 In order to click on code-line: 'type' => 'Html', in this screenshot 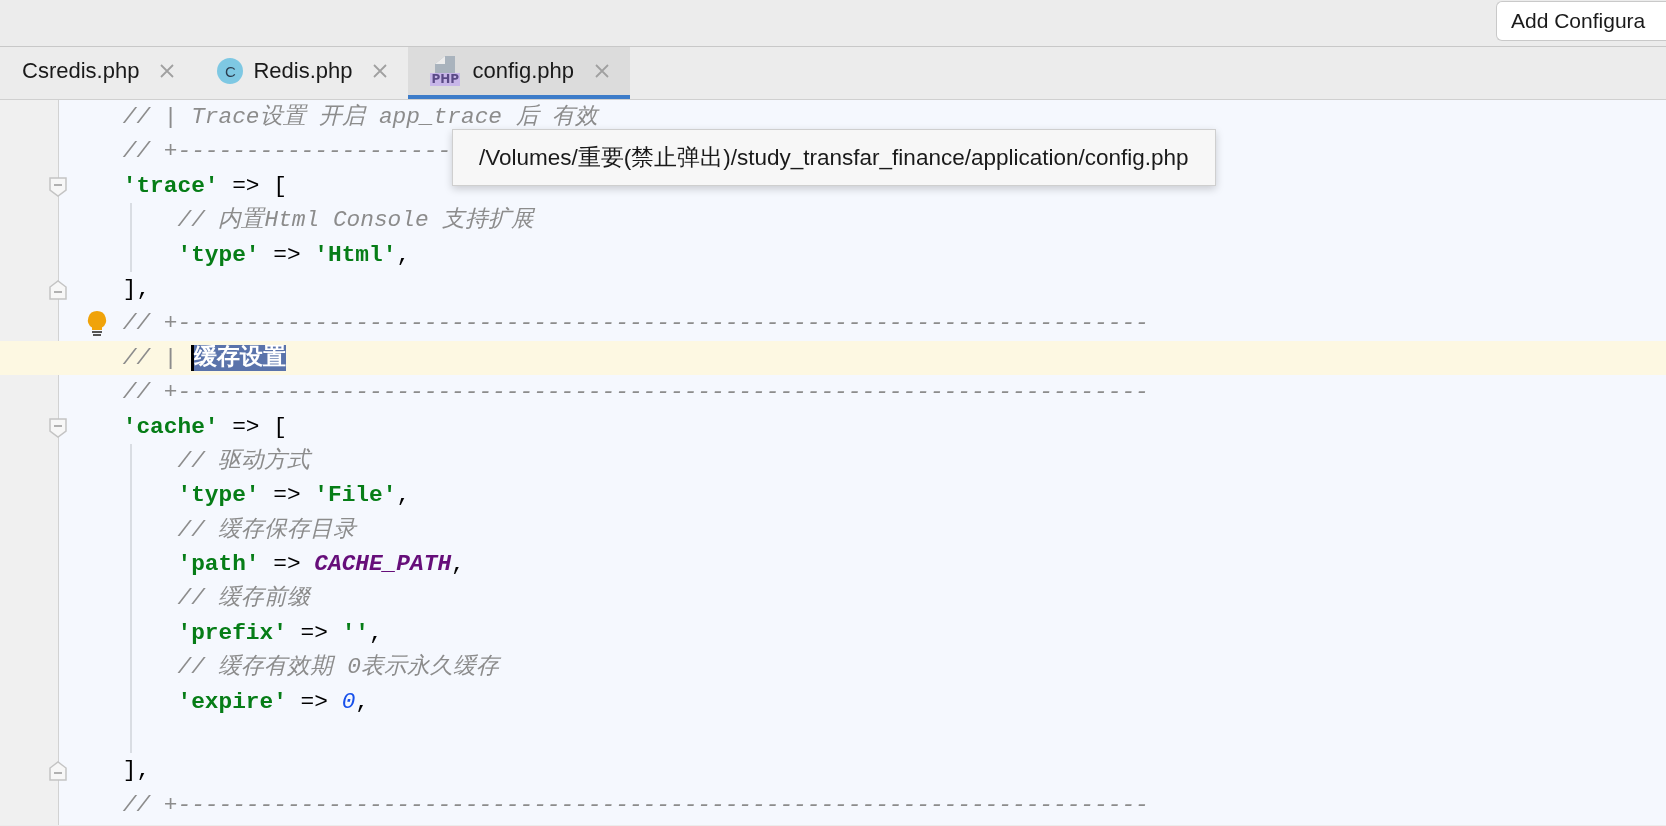, I will do `click(294, 255)`.